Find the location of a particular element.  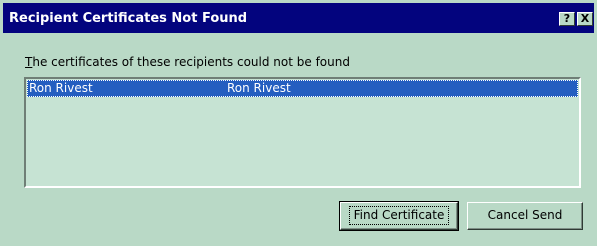

recipient-email: Ron Rivest is located at coordinates (259, 88).